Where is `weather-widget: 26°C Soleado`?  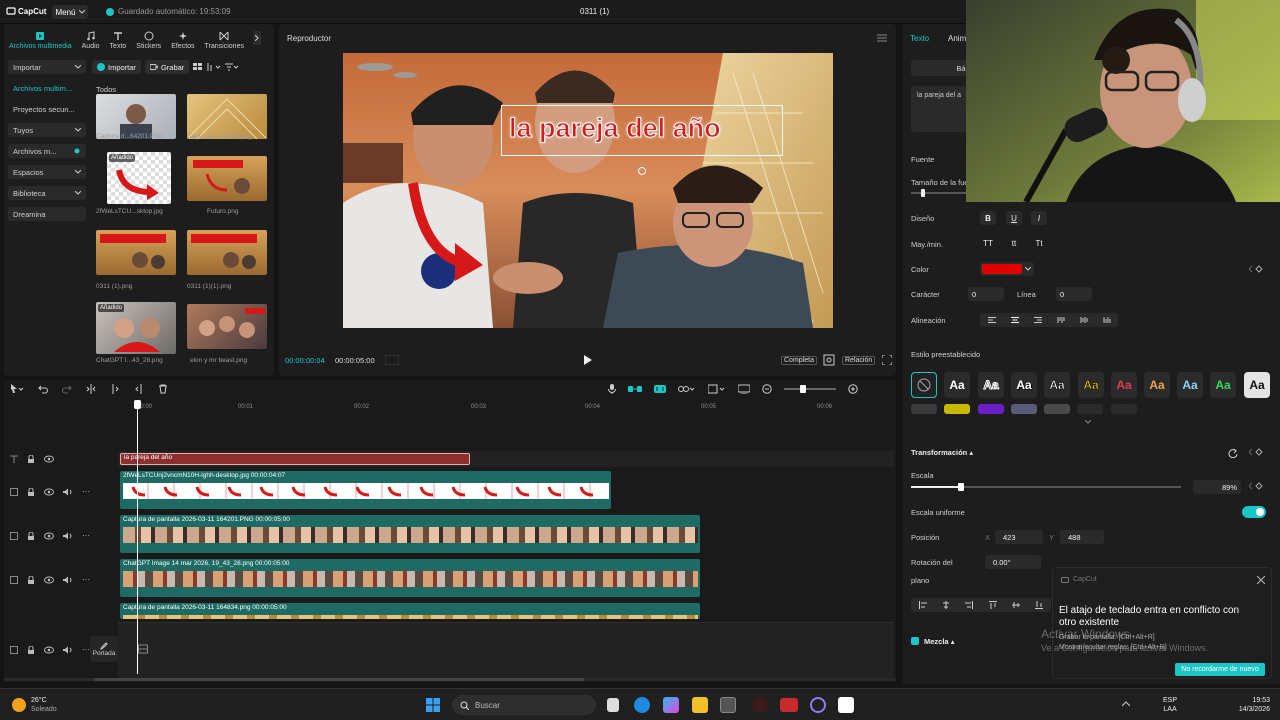 weather-widget: 26°C Soleado is located at coordinates (34, 705).